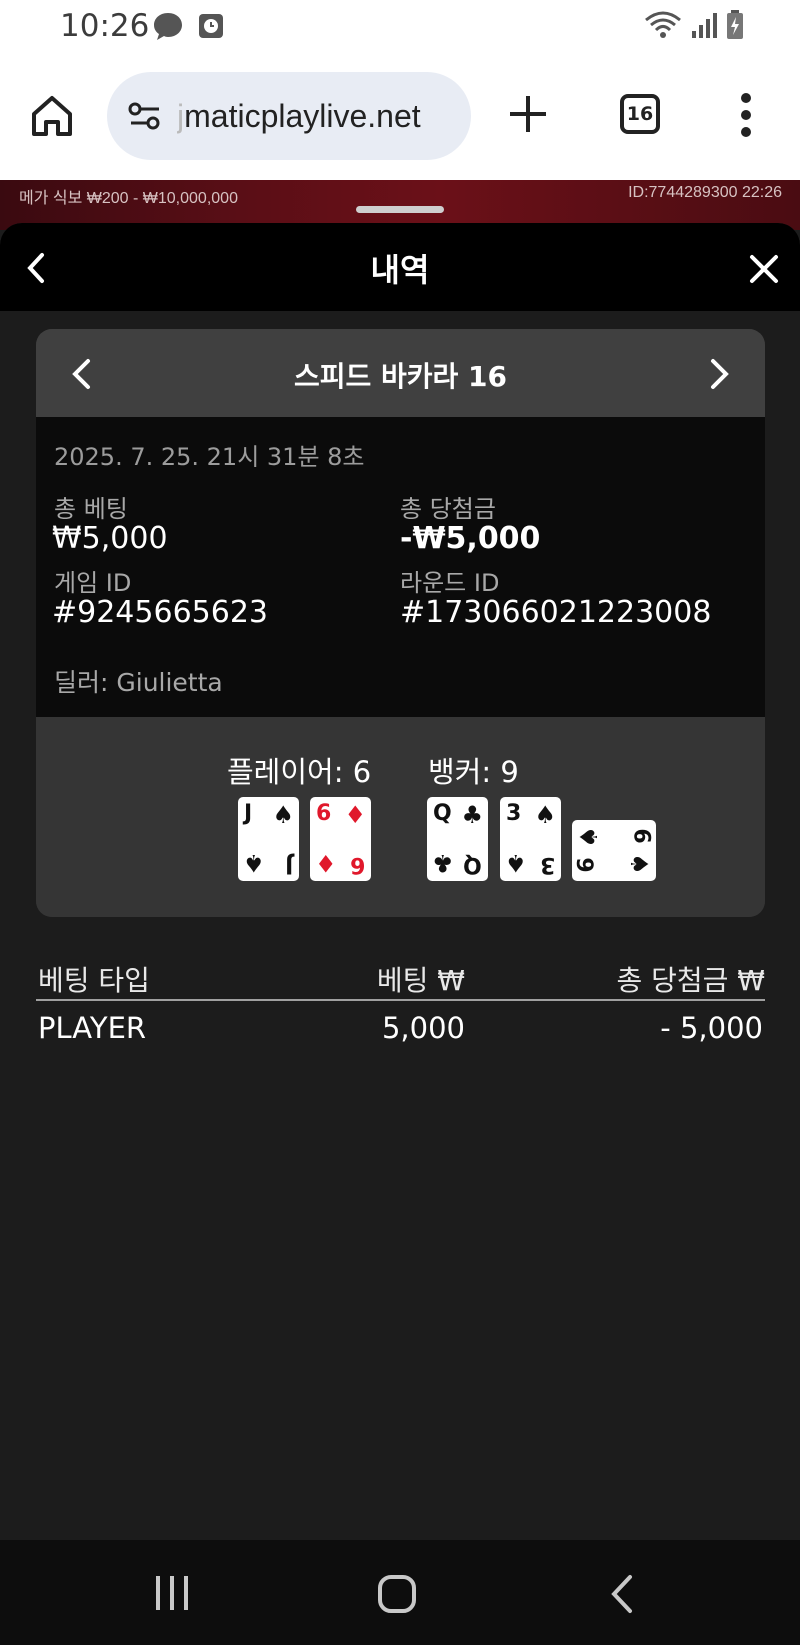 This screenshot has width=800, height=1645. I want to click on messenger-icon, so click(168, 26).